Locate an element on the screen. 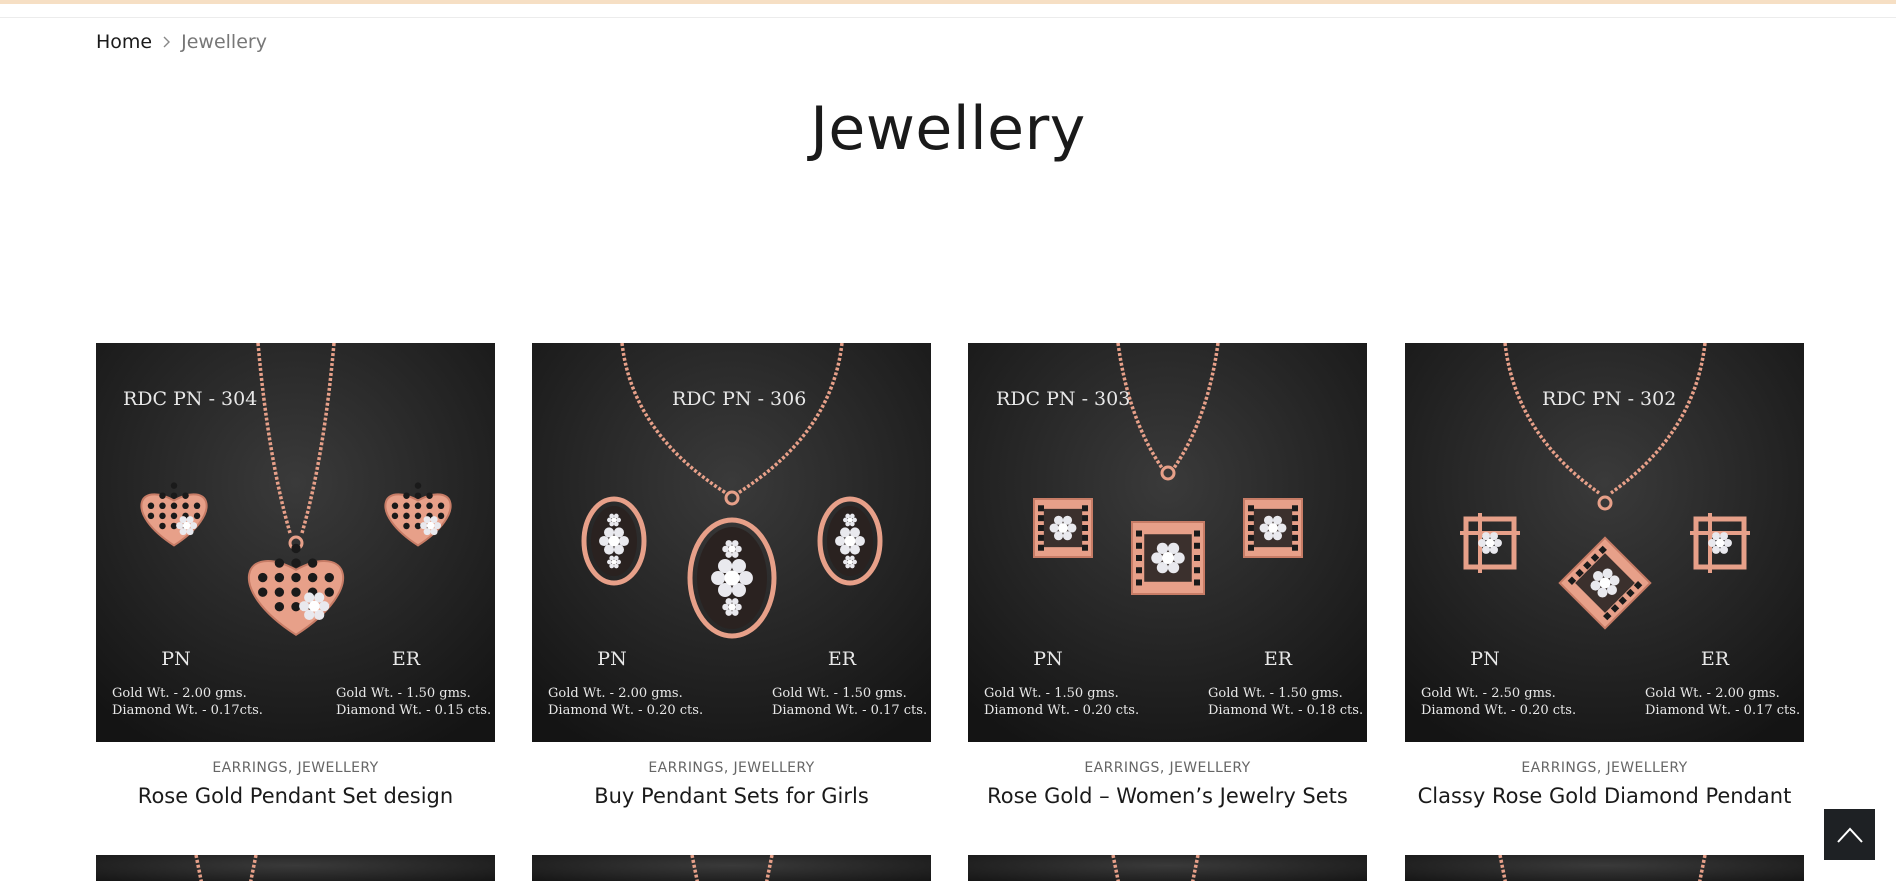 This screenshot has width=1896, height=881. product-title-link: Rose Gold – Women’s Jewelry Sets is located at coordinates (1167, 796).